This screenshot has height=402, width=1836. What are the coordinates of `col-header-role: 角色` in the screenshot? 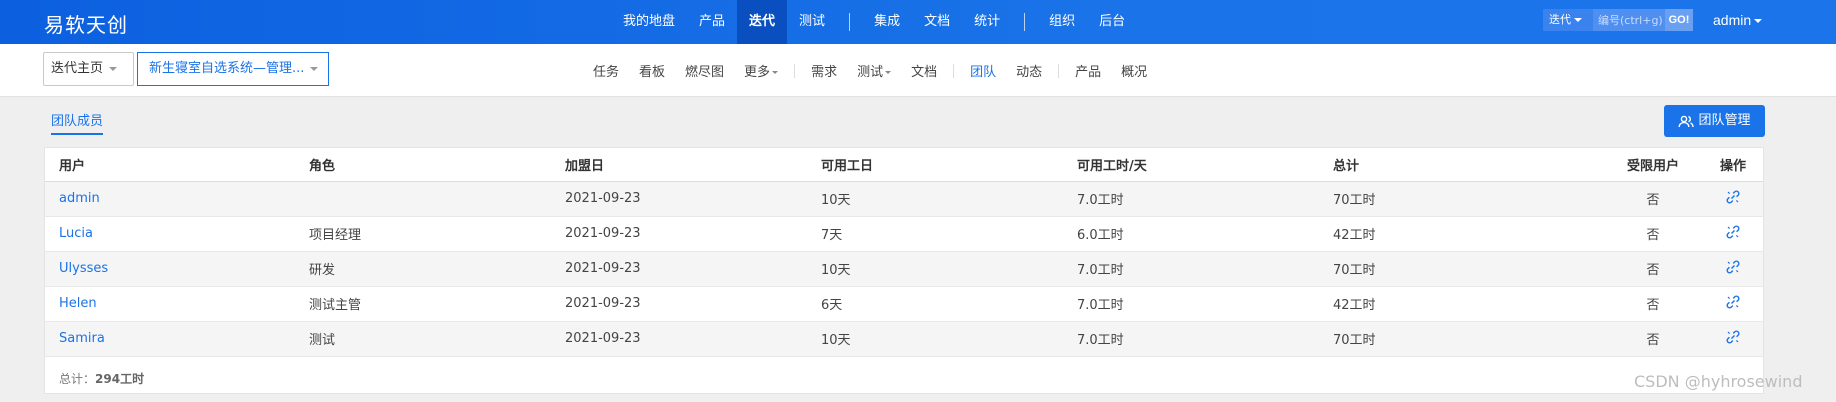 It's located at (437, 165).